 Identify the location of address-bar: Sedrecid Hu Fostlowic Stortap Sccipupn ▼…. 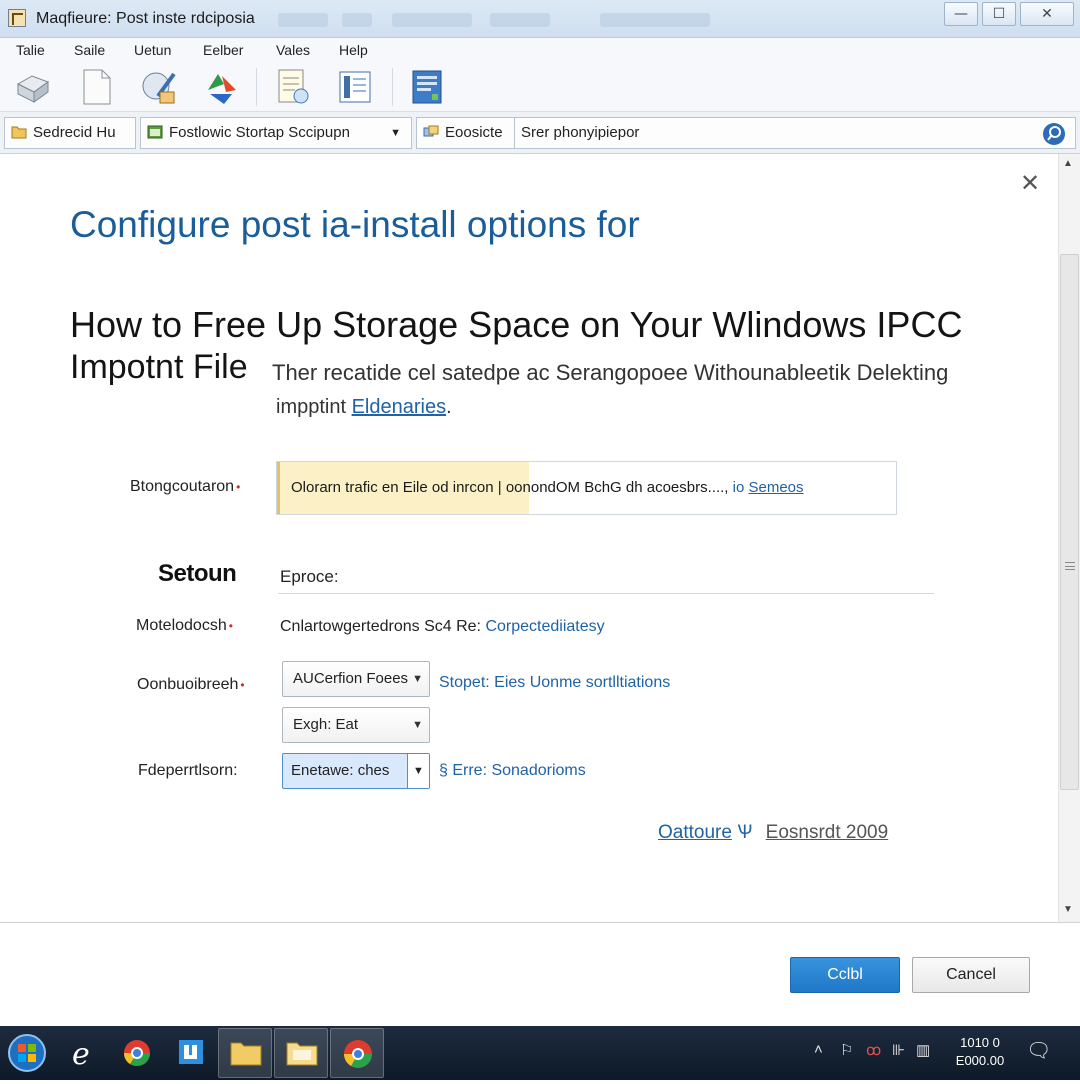
(540, 133).